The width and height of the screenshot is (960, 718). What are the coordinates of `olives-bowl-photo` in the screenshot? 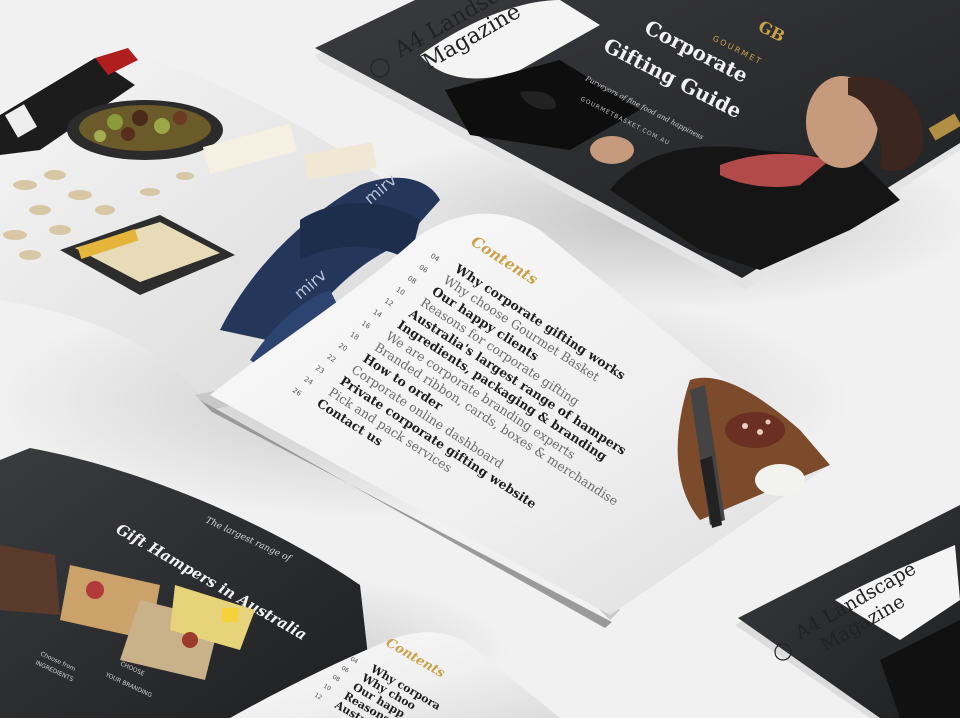 It's located at (145, 130).